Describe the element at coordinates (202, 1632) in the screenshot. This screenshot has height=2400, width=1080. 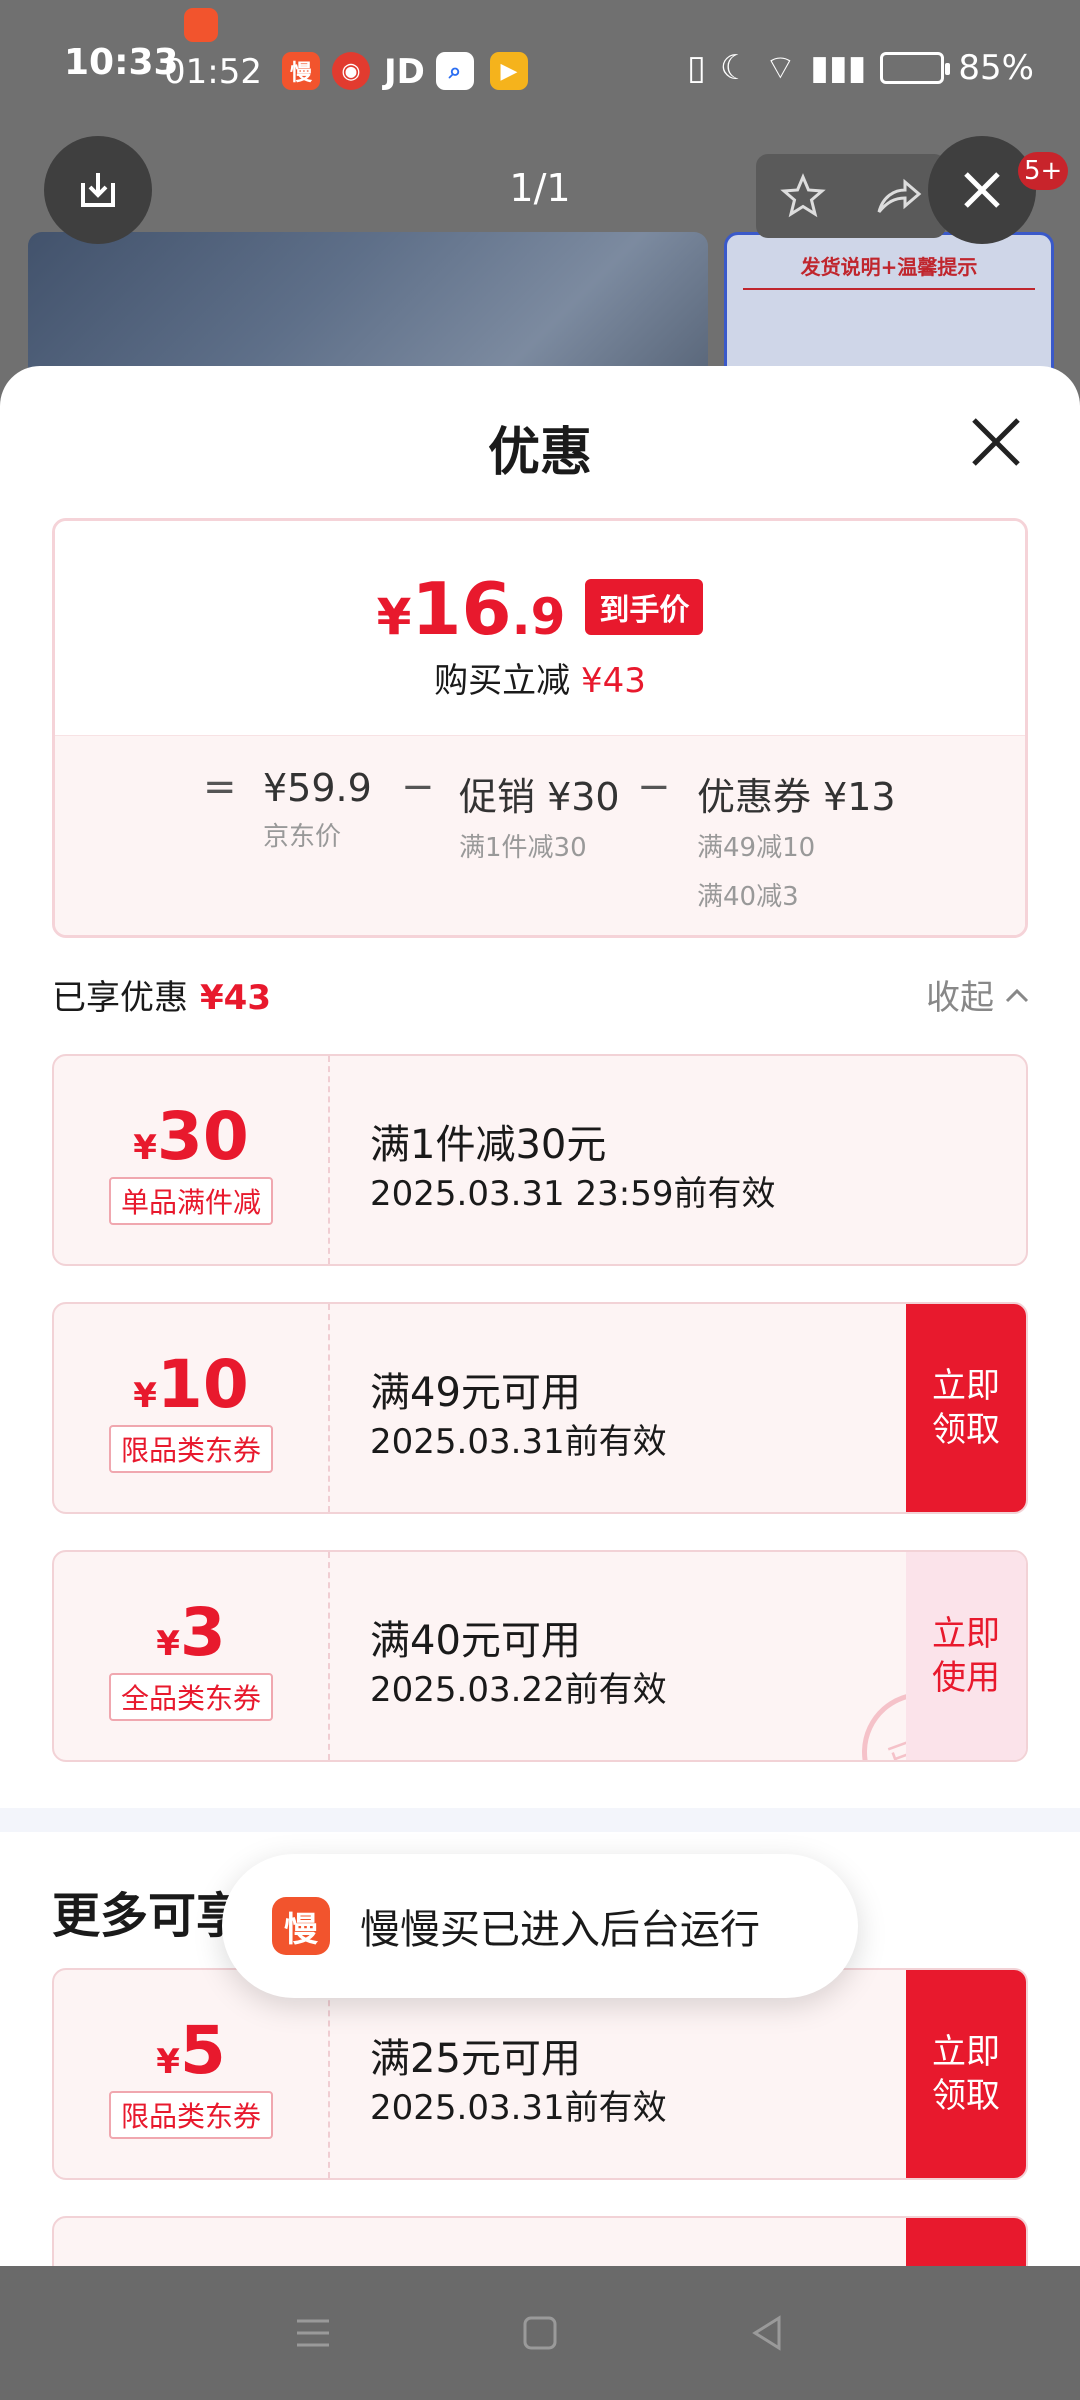
I see `coupon-amount: 3` at that location.